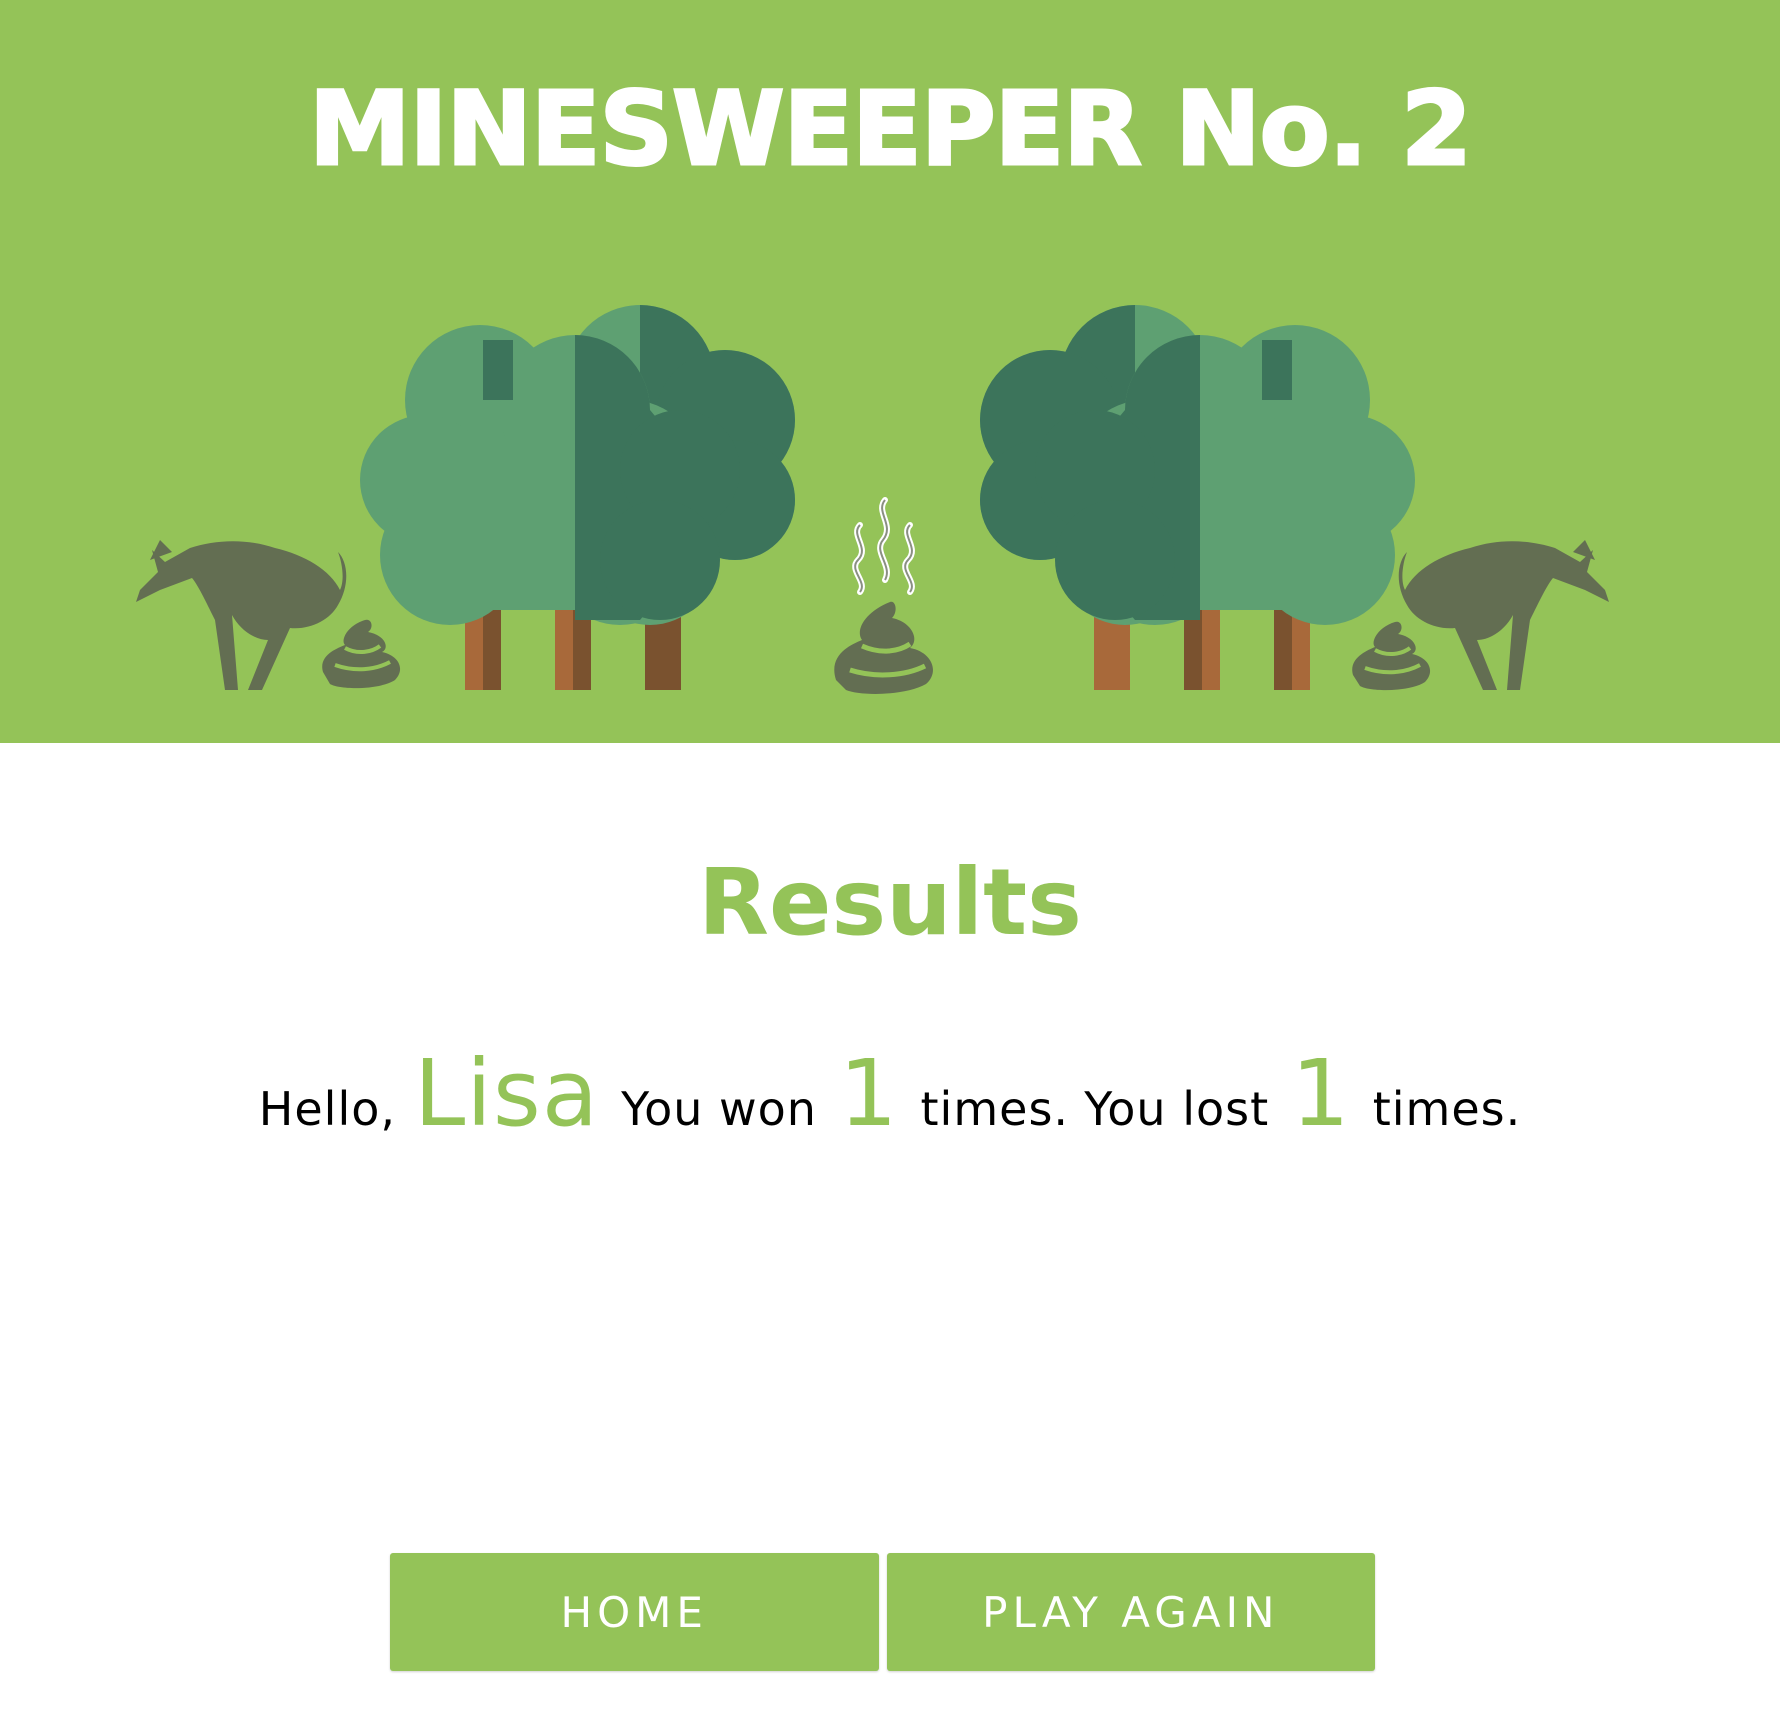  I want to click on won-suffix-text: times., so click(995, 1109).